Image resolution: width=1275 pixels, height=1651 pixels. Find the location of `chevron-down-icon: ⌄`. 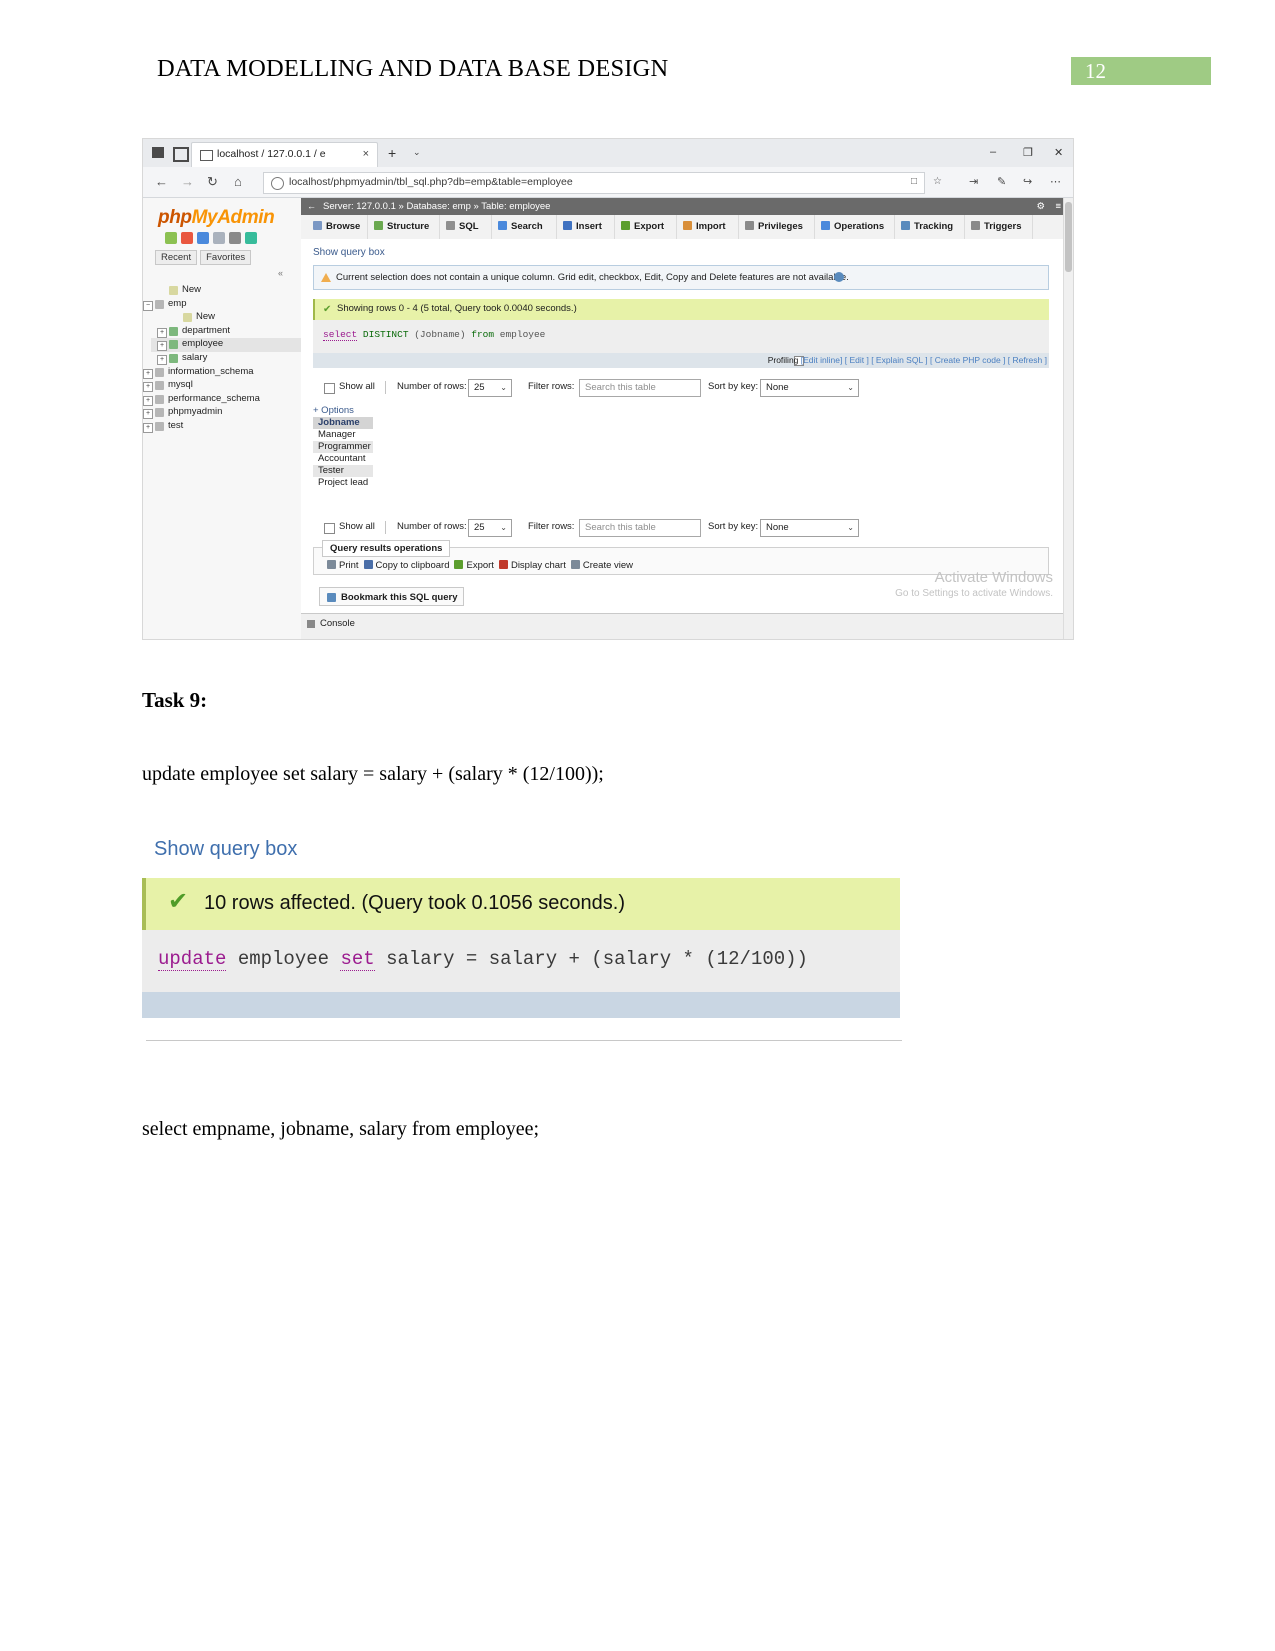

chevron-down-icon: ⌄ is located at coordinates (417, 152).